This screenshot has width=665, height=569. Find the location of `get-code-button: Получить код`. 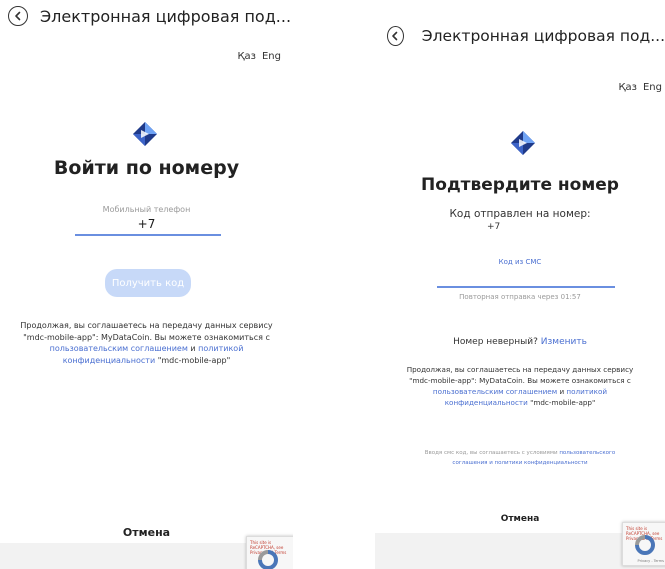

get-code-button: Получить код is located at coordinates (148, 283).